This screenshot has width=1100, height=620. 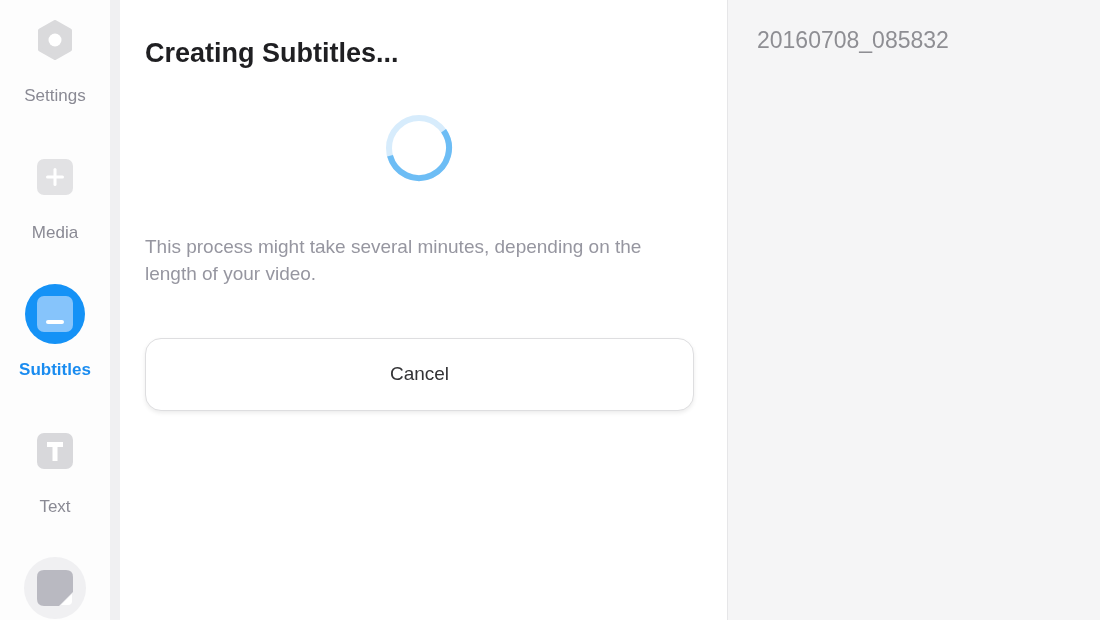 What do you see at coordinates (853, 40) in the screenshot?
I see `file-name: 20160708_085832` at bounding box center [853, 40].